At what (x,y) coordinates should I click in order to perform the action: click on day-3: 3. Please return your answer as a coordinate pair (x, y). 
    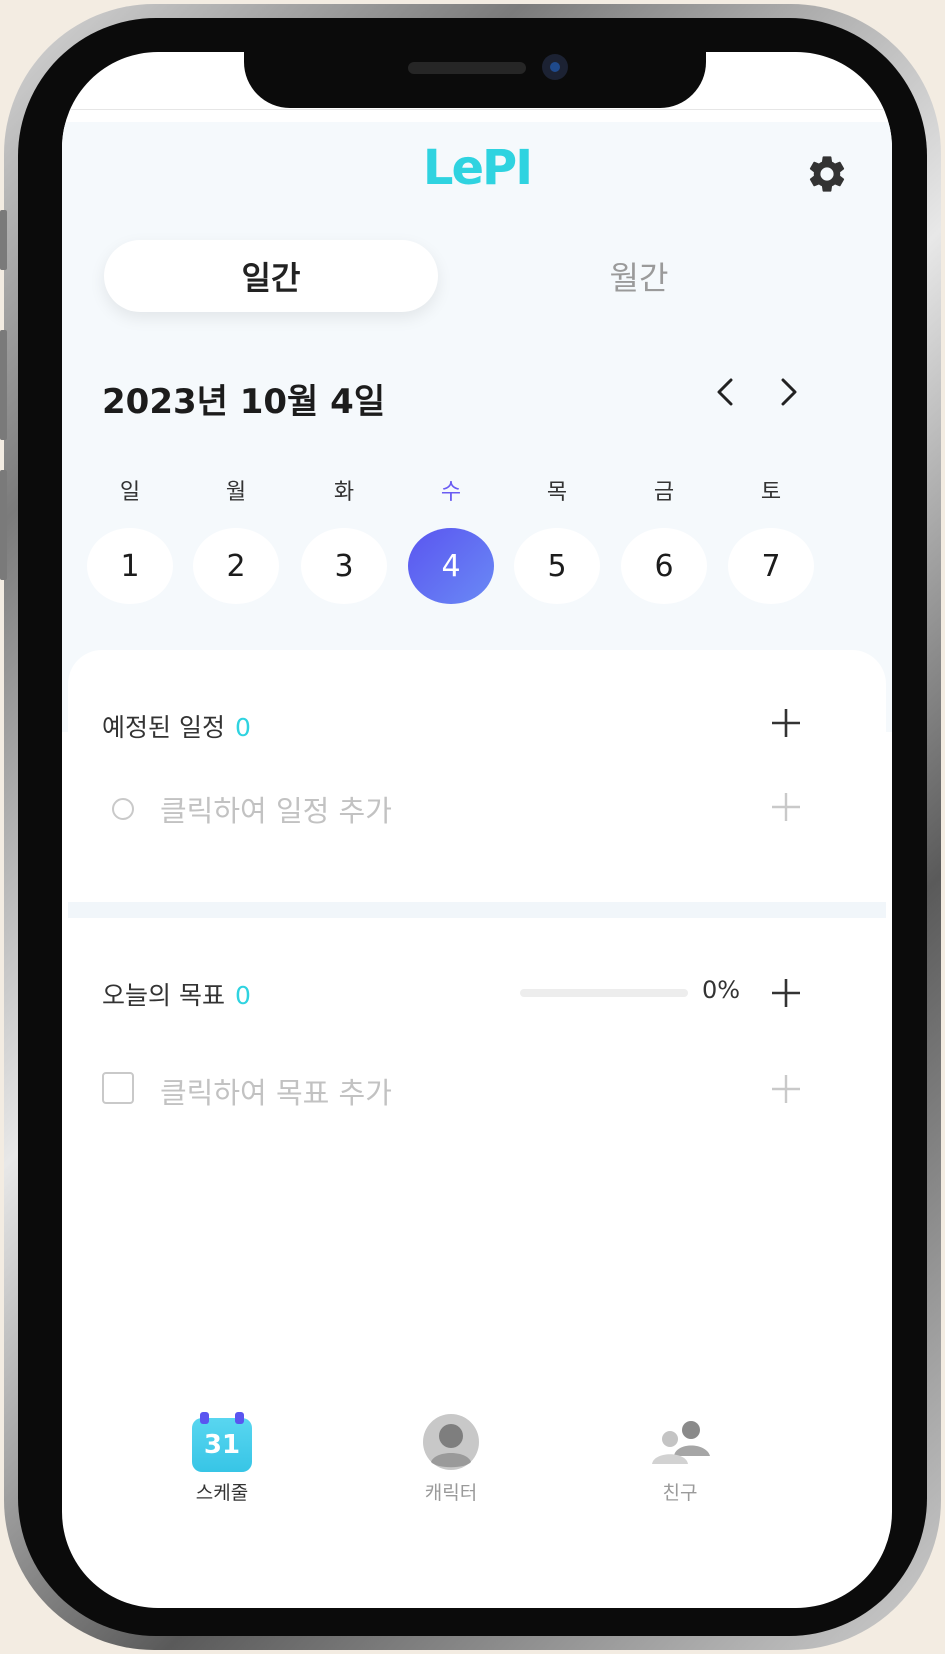
    Looking at the image, I should click on (344, 566).